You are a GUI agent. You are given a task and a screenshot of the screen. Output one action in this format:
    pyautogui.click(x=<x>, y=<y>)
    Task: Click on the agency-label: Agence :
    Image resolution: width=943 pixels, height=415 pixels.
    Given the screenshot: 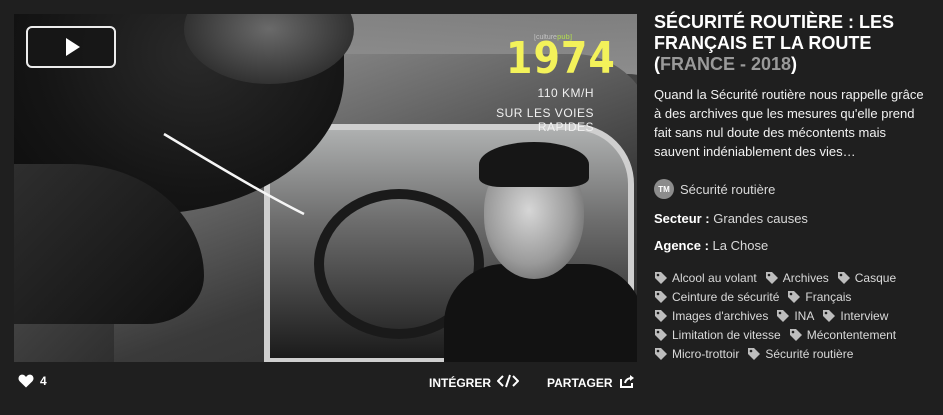 What is the action you would take?
    pyautogui.click(x=681, y=245)
    